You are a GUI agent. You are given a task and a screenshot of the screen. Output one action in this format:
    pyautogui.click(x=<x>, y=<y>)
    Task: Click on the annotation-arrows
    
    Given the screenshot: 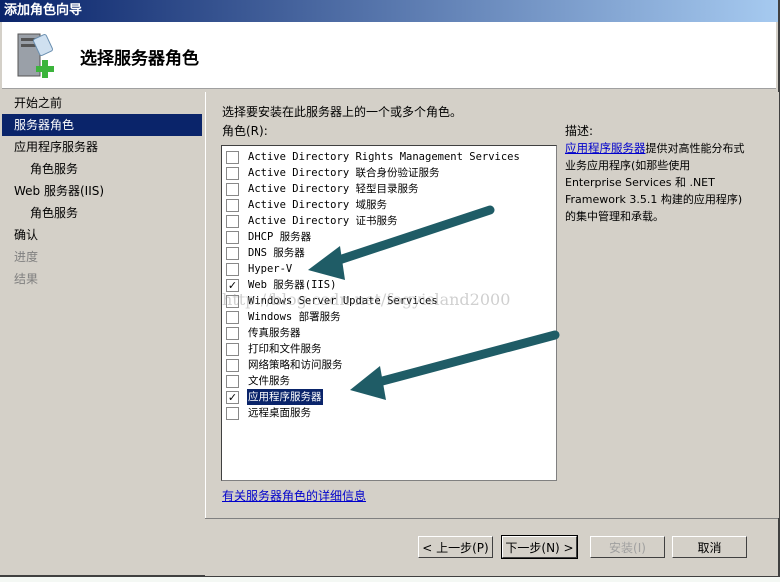 What is the action you would take?
    pyautogui.click(x=434, y=302)
    